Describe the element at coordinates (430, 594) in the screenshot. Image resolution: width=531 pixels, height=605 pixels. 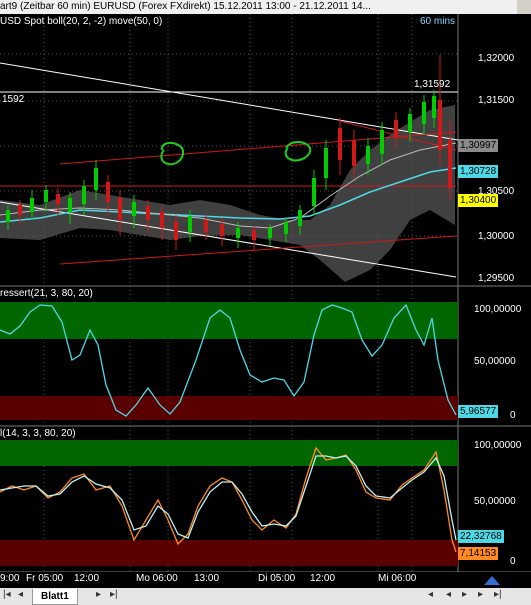
I see `scroll-left-icon: ◂` at that location.